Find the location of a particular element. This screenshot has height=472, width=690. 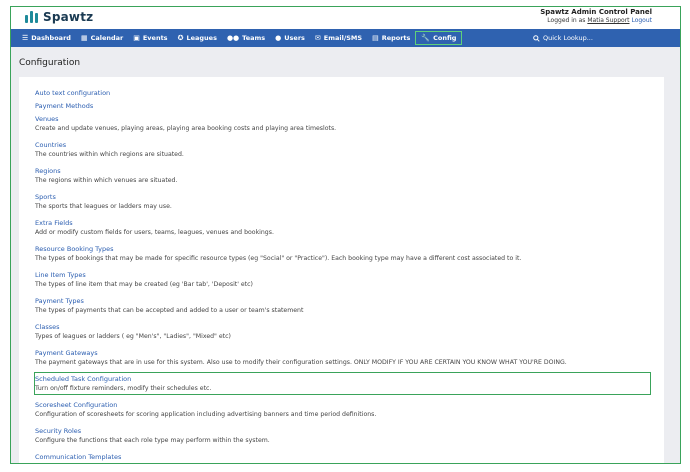

logout-link: Logout is located at coordinates (641, 20).